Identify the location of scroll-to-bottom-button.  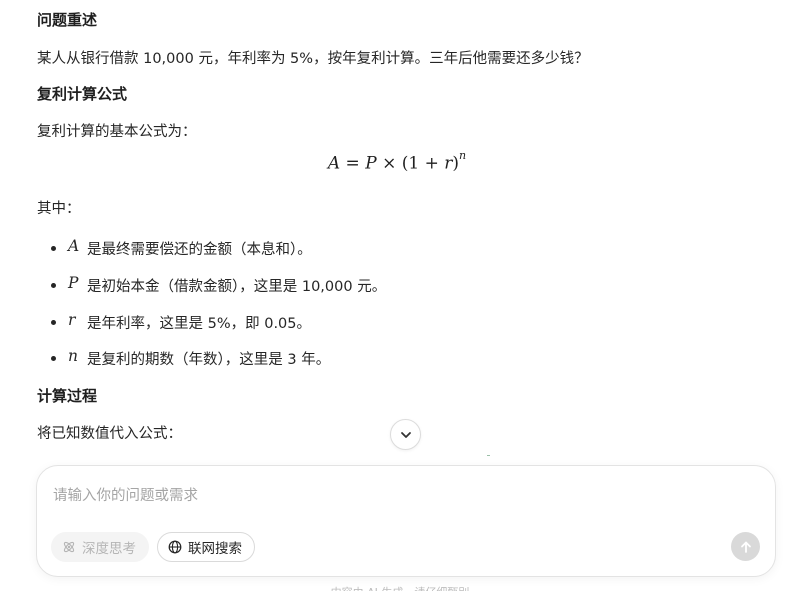
(405, 434).